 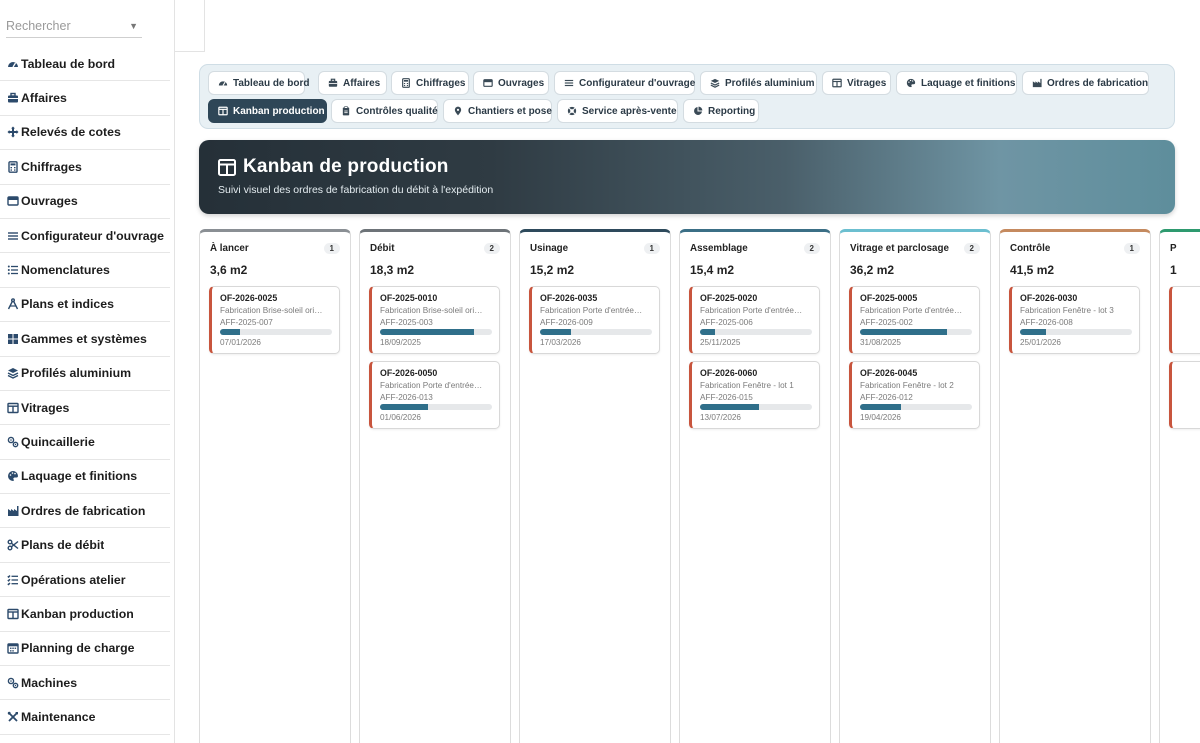 I want to click on sidebar-item-label: Ordres de fabrication, so click(x=83, y=510).